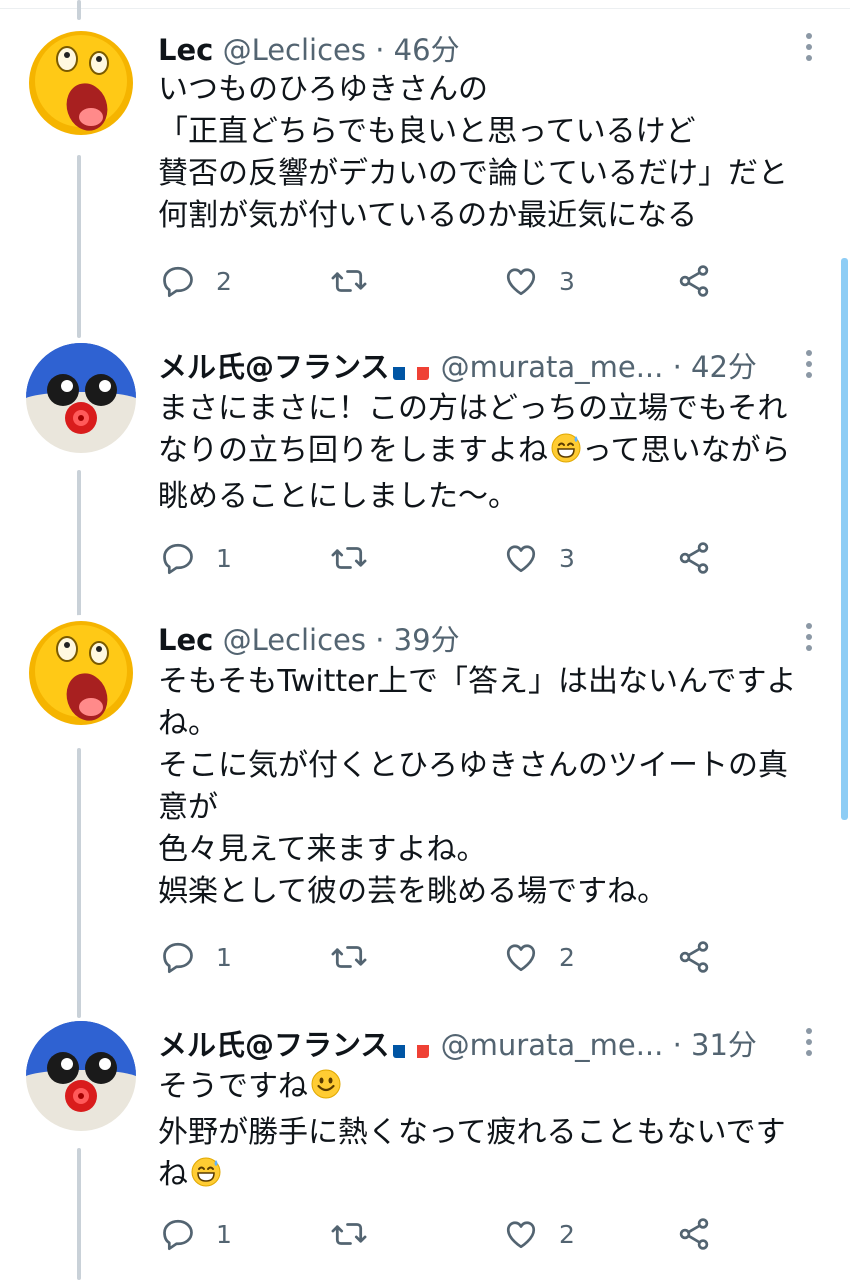  What do you see at coordinates (322, 849) in the screenshot?
I see `tweet-line: 色々見えて来ますよね。` at bounding box center [322, 849].